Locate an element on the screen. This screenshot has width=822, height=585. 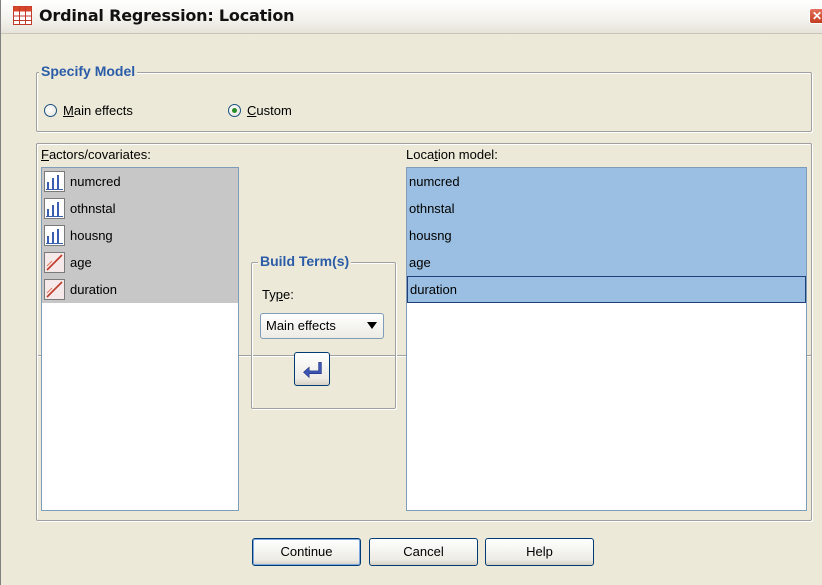
table-icon is located at coordinates (22, 15).